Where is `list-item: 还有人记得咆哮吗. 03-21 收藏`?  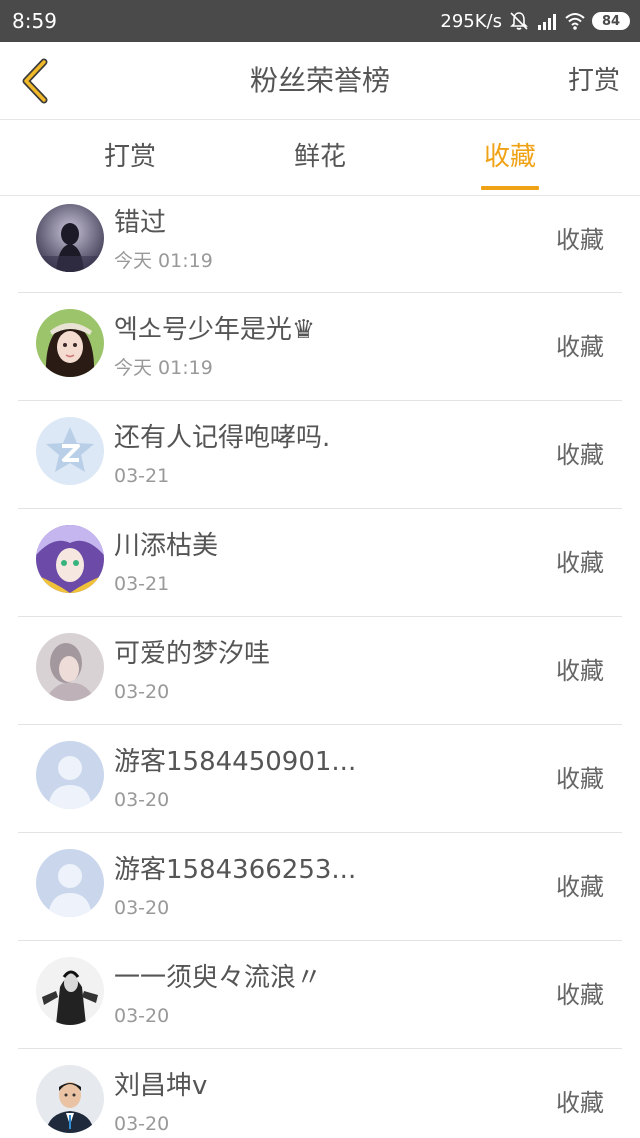 list-item: 还有人记得咆哮吗. 03-21 收藏 is located at coordinates (320, 455).